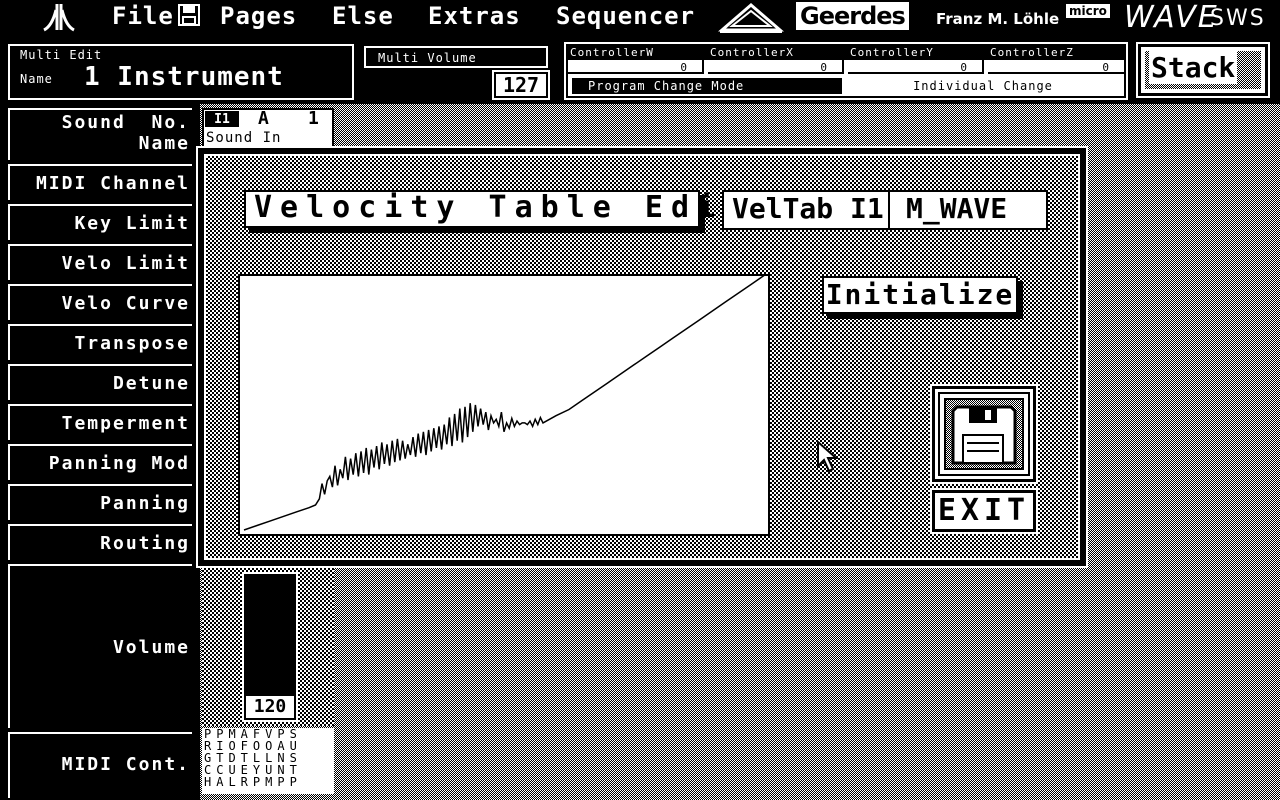 This screenshot has height=800, width=1280. I want to click on sidebar-item-name-label: Name, so click(164, 143).